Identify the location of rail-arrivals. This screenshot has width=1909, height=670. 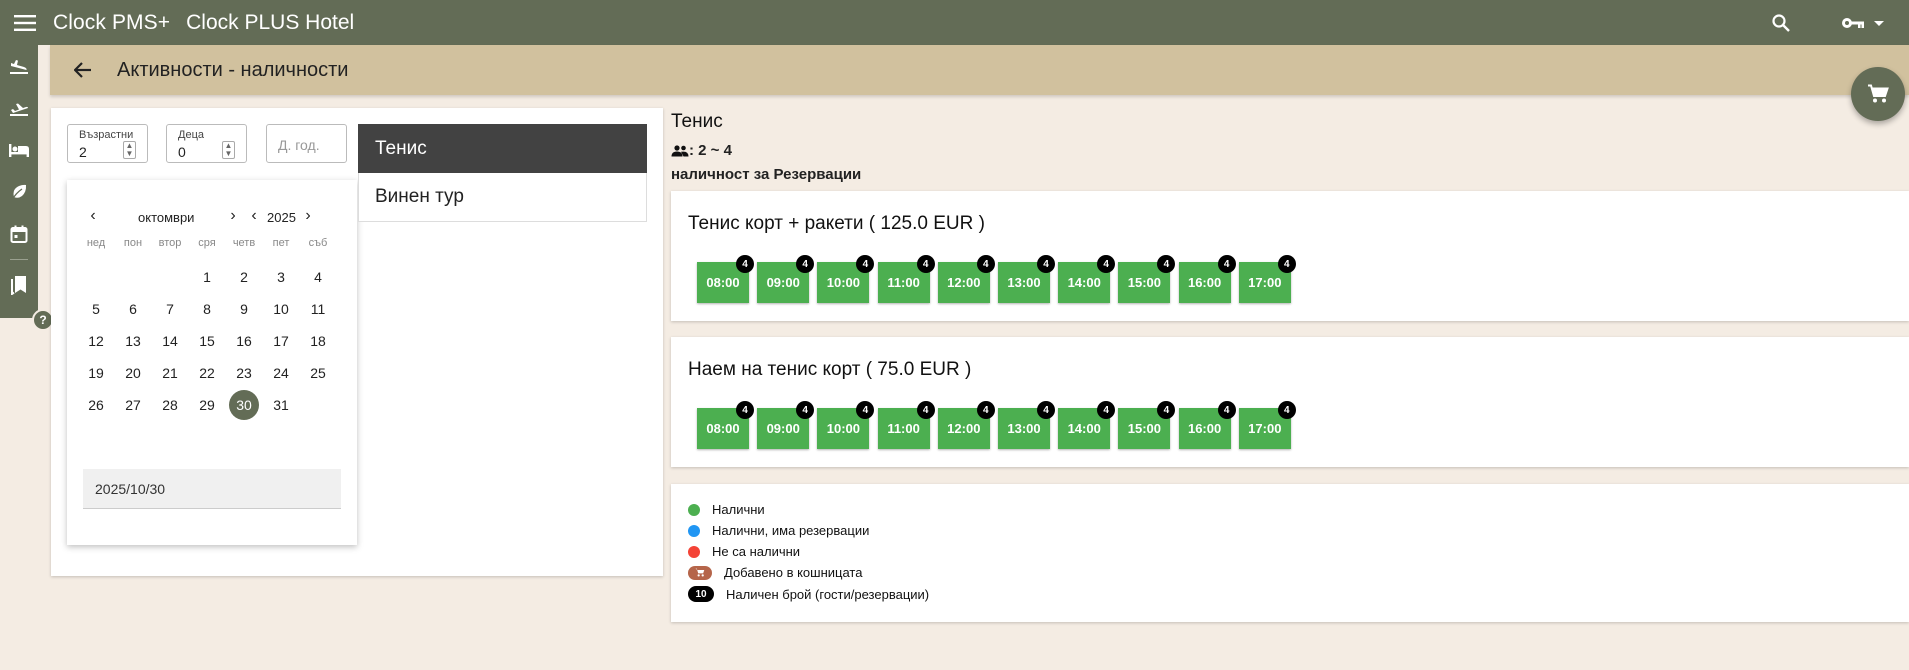
(19, 66).